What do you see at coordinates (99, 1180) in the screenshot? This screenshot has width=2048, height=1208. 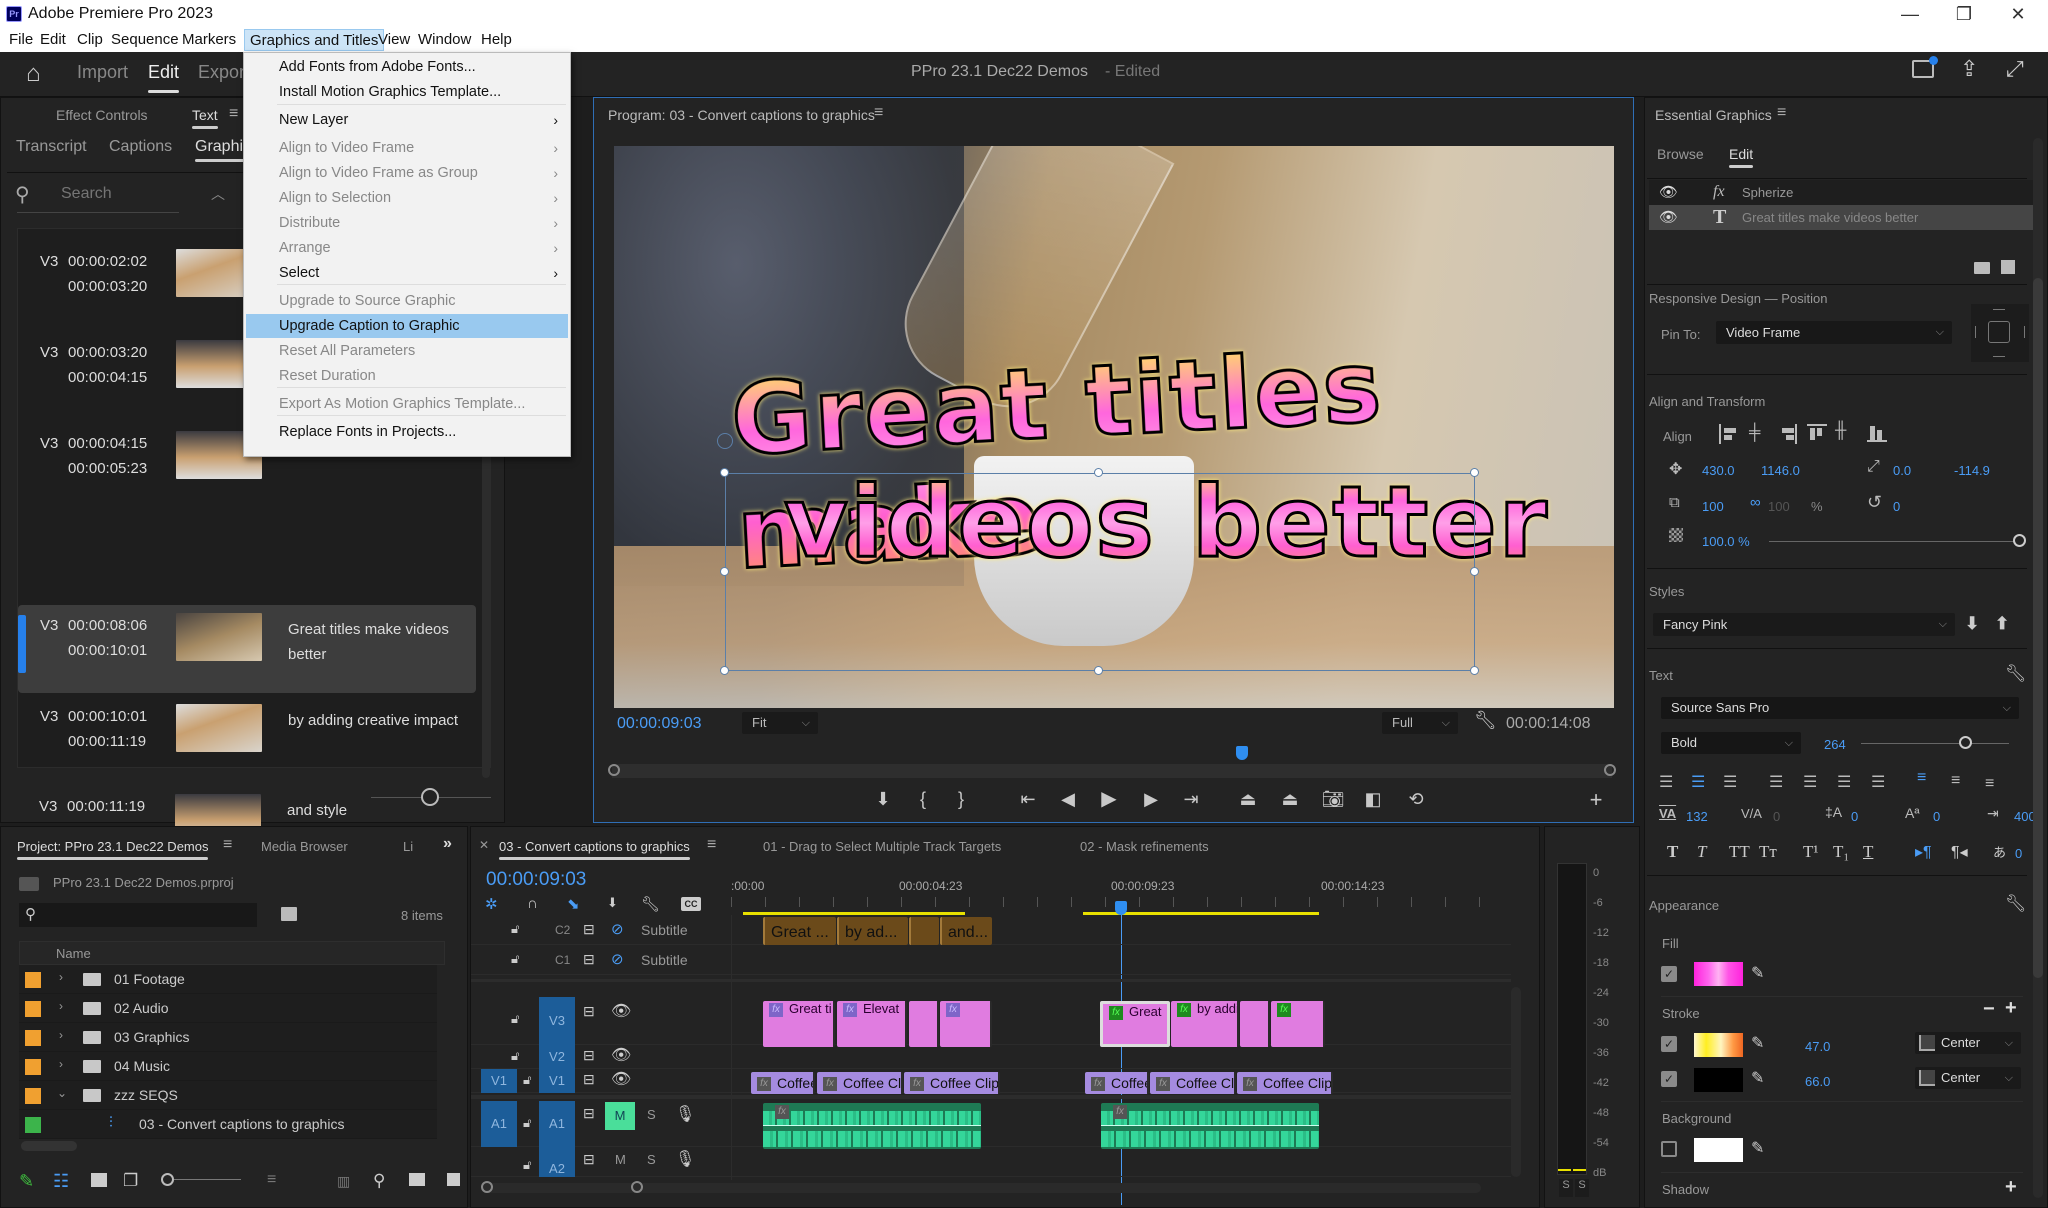 I see `icon-view-icon` at bounding box center [99, 1180].